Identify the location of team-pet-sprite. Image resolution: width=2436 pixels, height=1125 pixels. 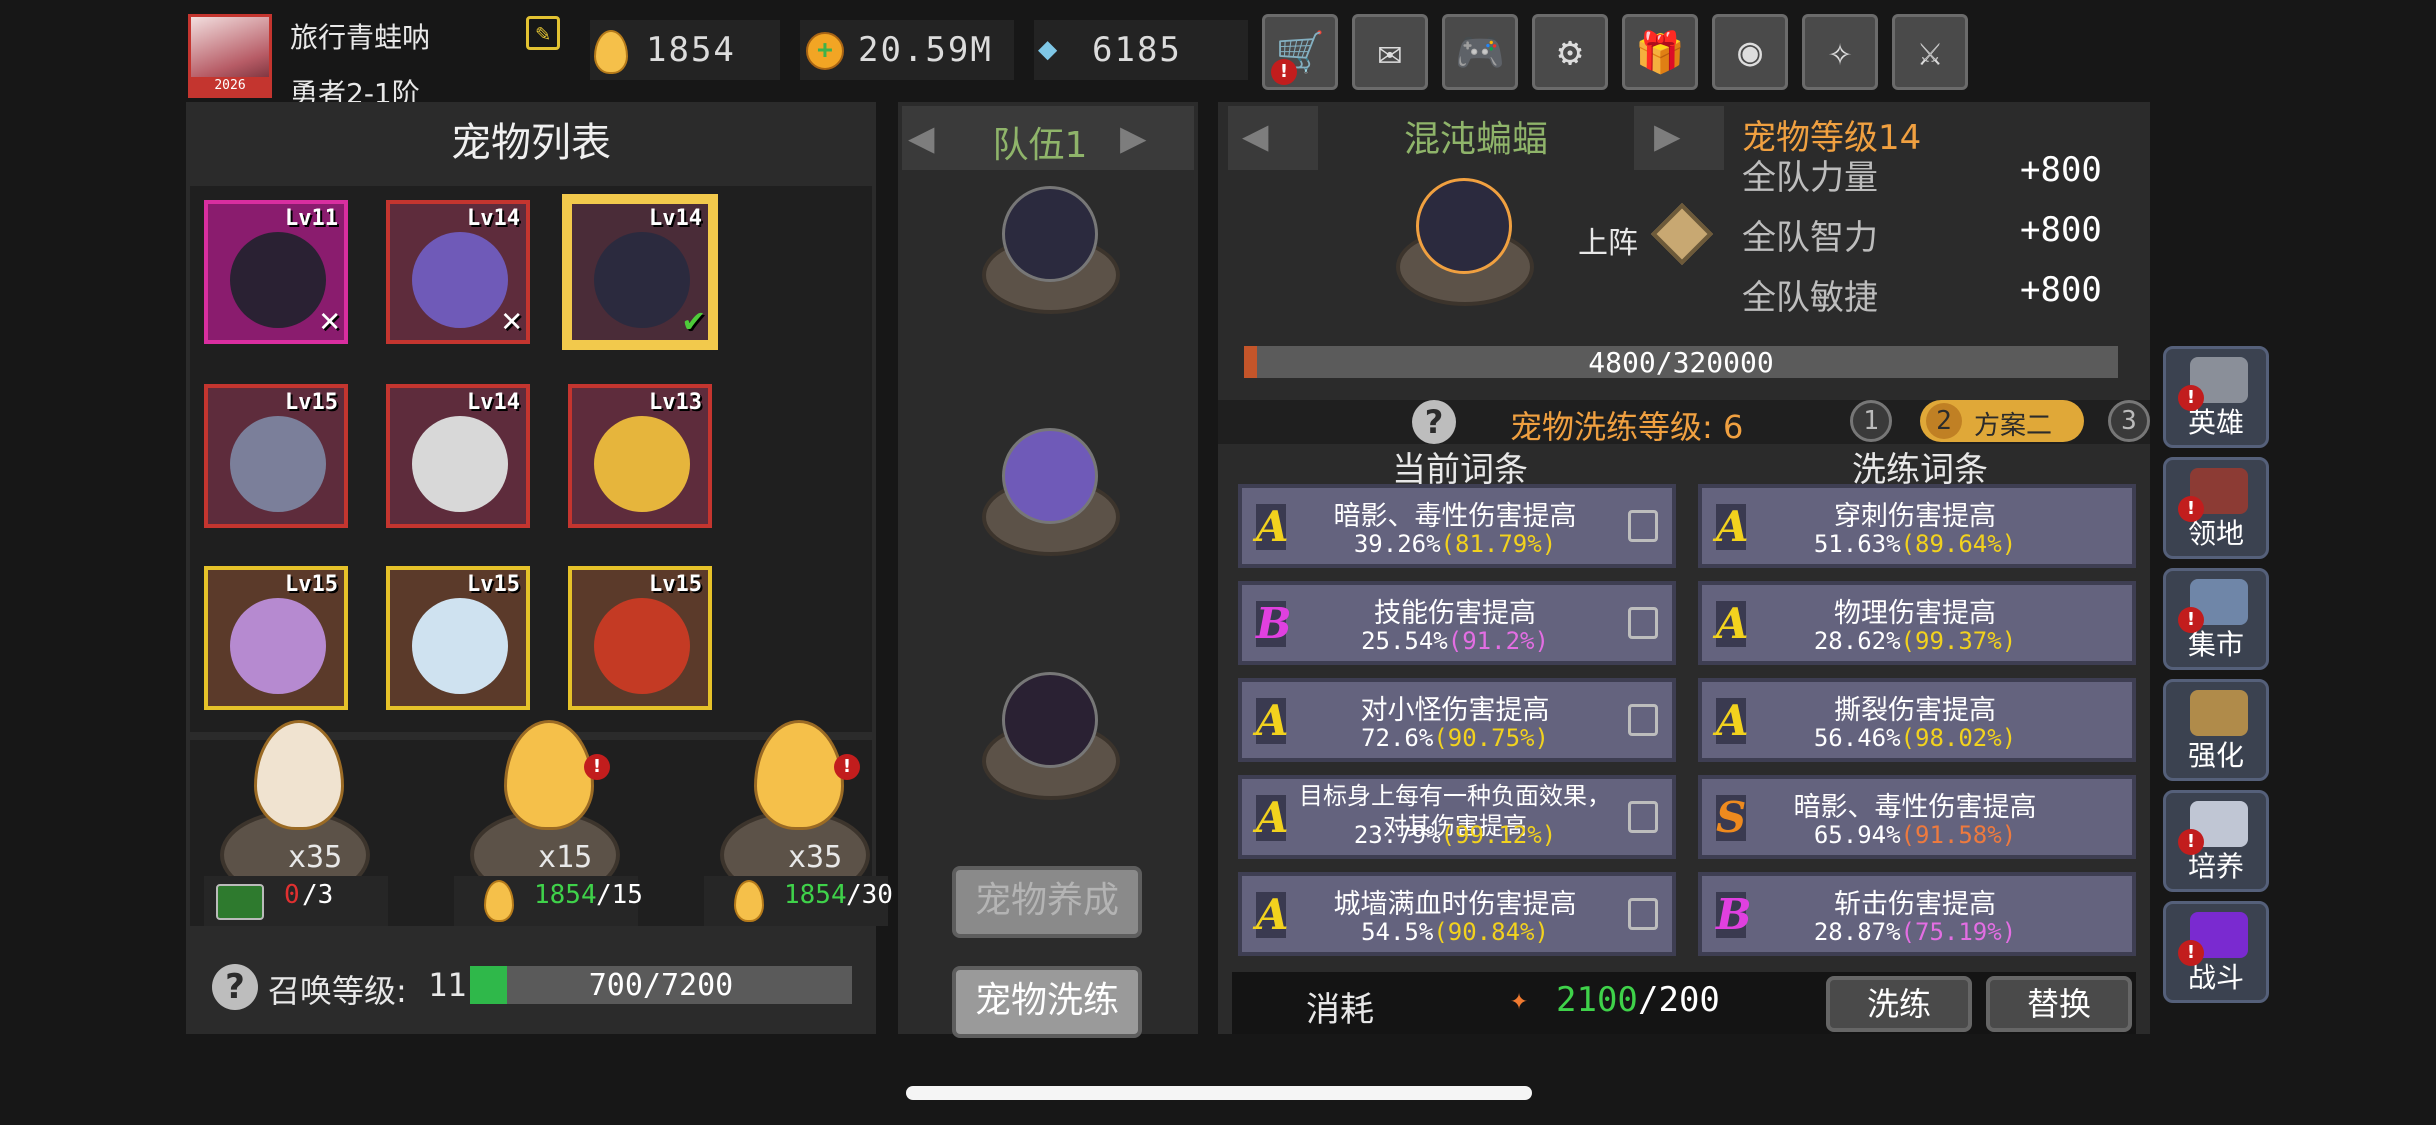
(1050, 476).